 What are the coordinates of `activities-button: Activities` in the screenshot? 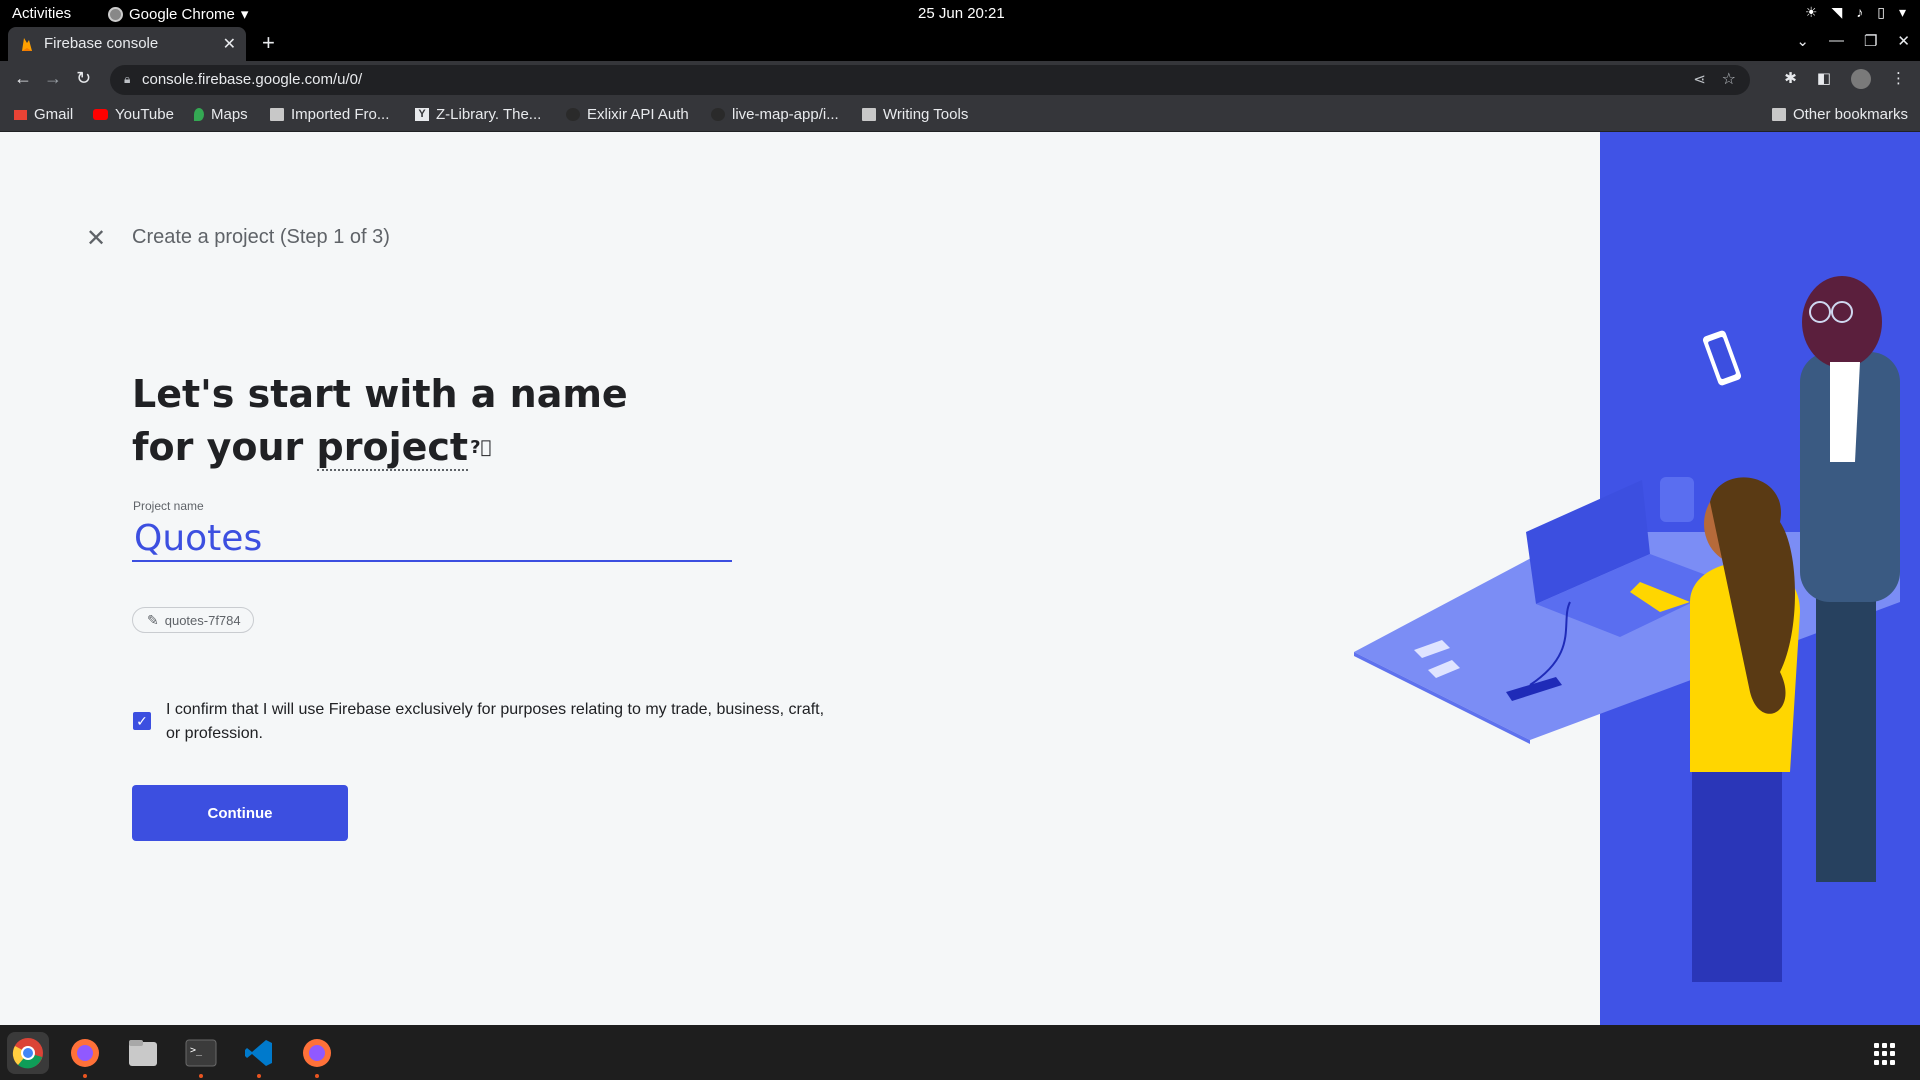 It's located at (41, 13).